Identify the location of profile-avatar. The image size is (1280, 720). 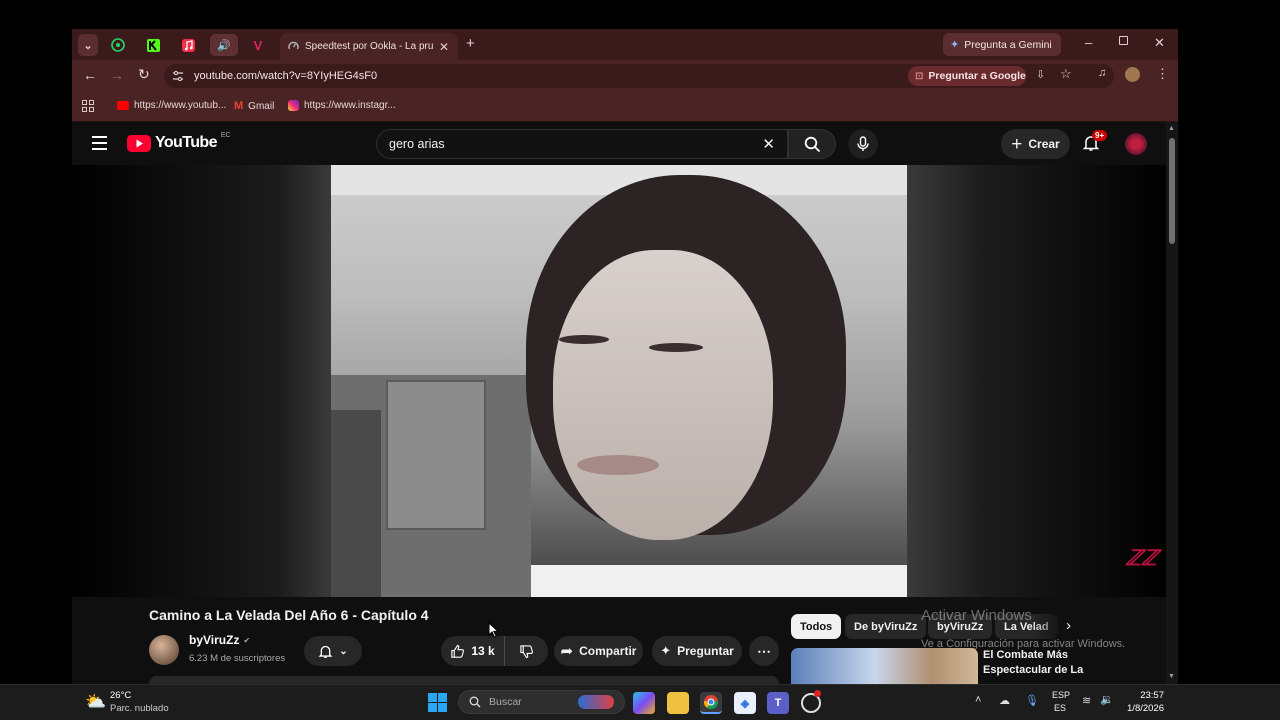
(1132, 74).